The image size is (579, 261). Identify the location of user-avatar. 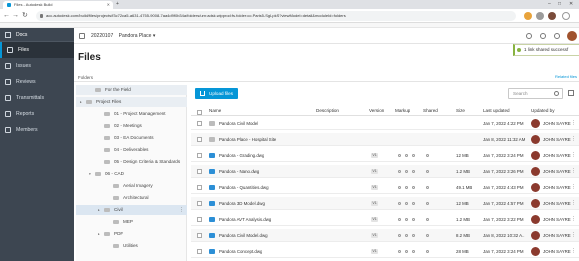
(572, 36).